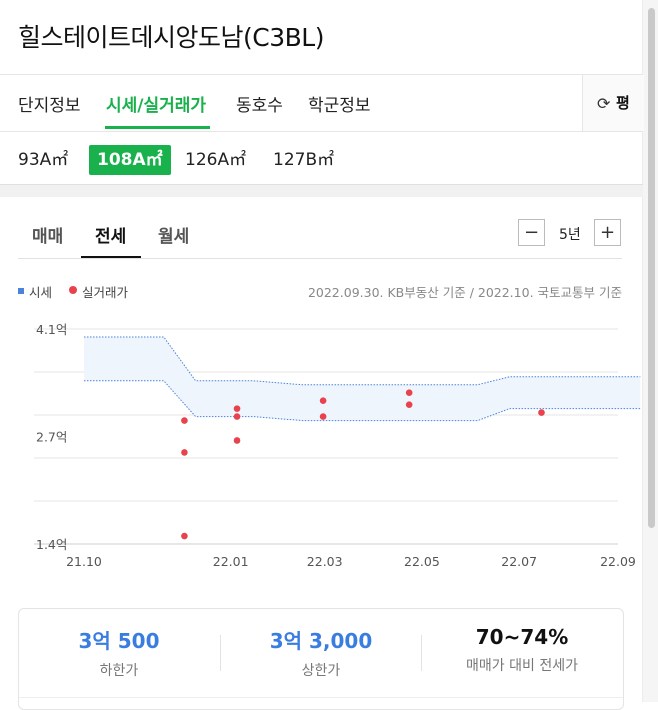  I want to click on lower-price-label: 하한가, so click(119, 671).